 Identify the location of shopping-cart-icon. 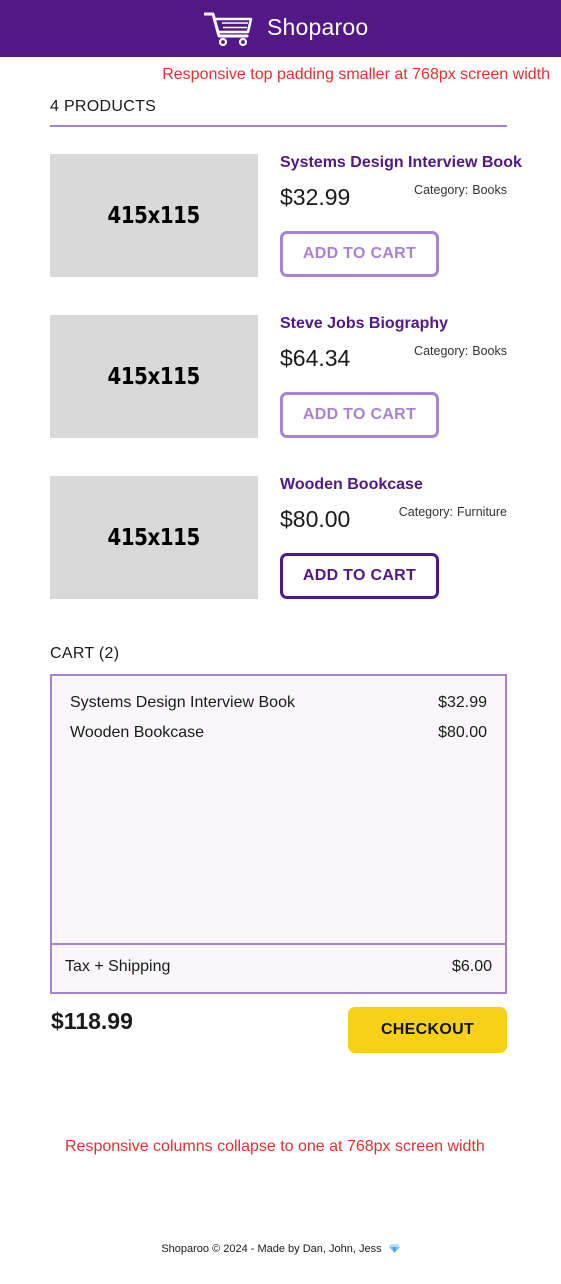
(229, 29).